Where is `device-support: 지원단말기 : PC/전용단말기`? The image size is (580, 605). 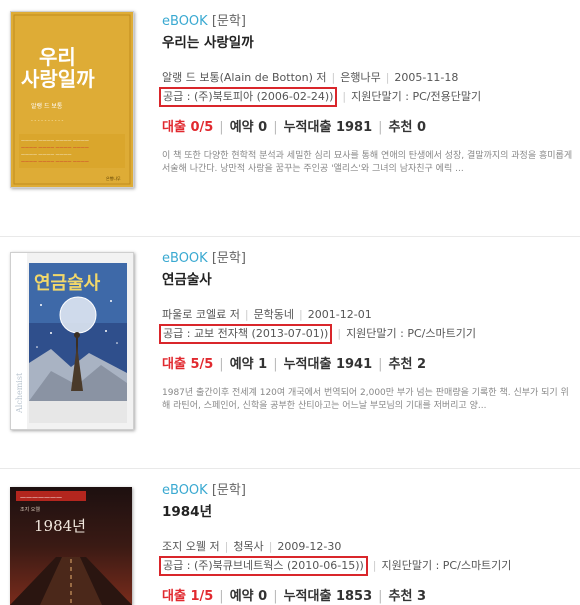
device-support: 지원단말기 : PC/전용단말기 is located at coordinates (416, 96).